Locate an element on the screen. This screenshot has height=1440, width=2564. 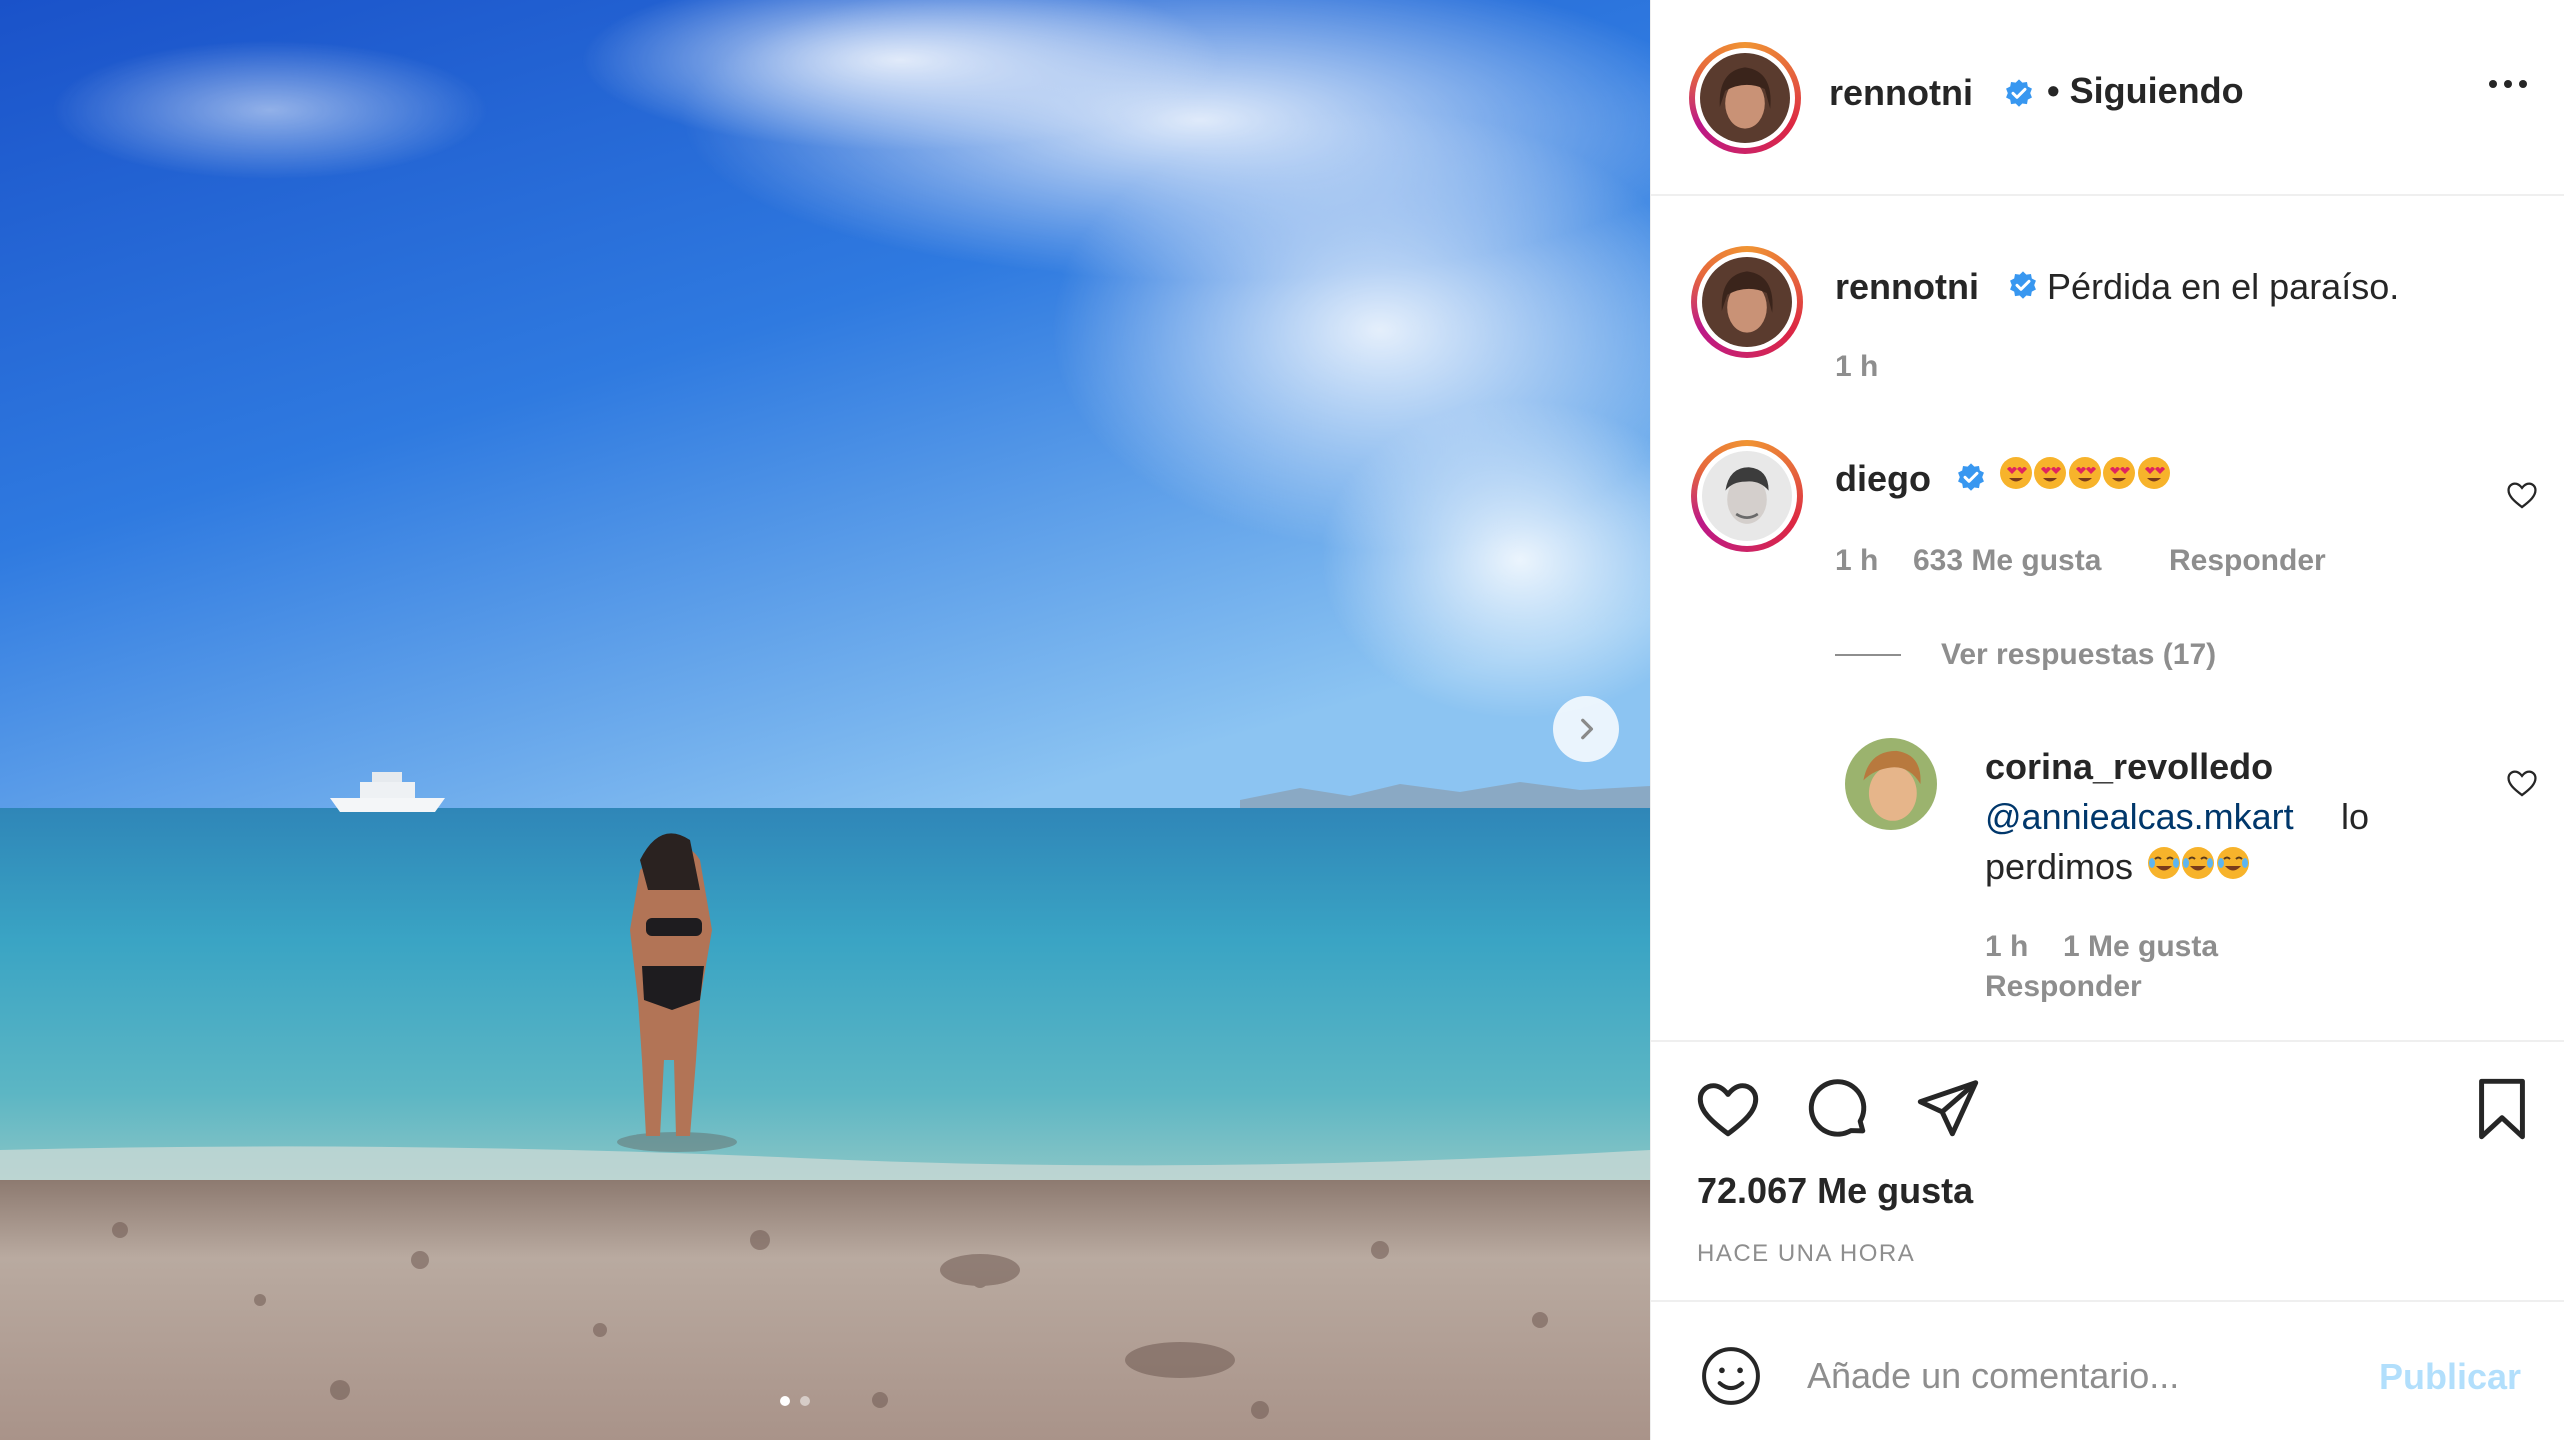
comment-box-divider is located at coordinates (2107, 1301).